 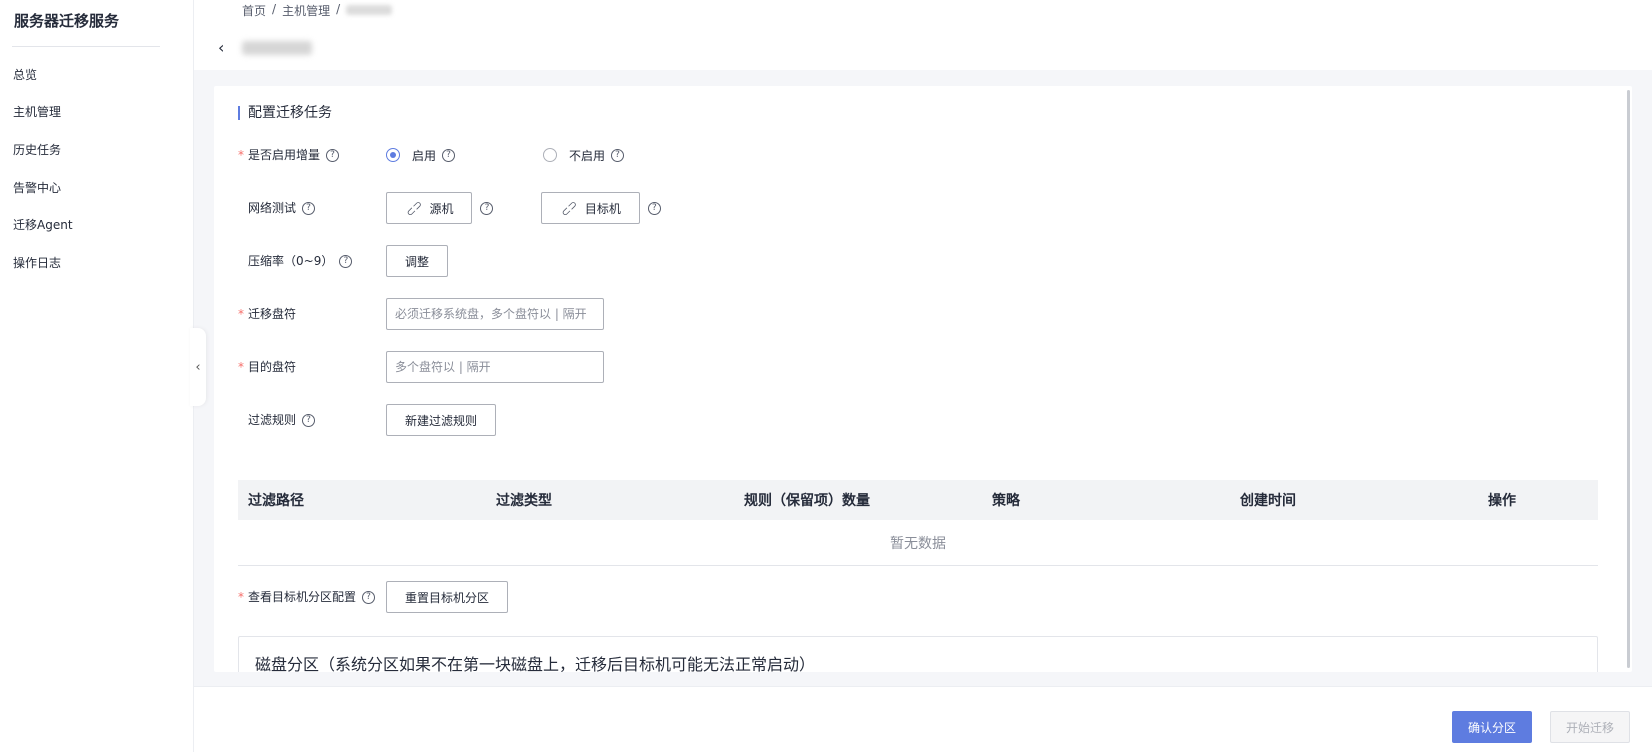 I want to click on sidebar-item-alerts: 告警中心, so click(x=37, y=187).